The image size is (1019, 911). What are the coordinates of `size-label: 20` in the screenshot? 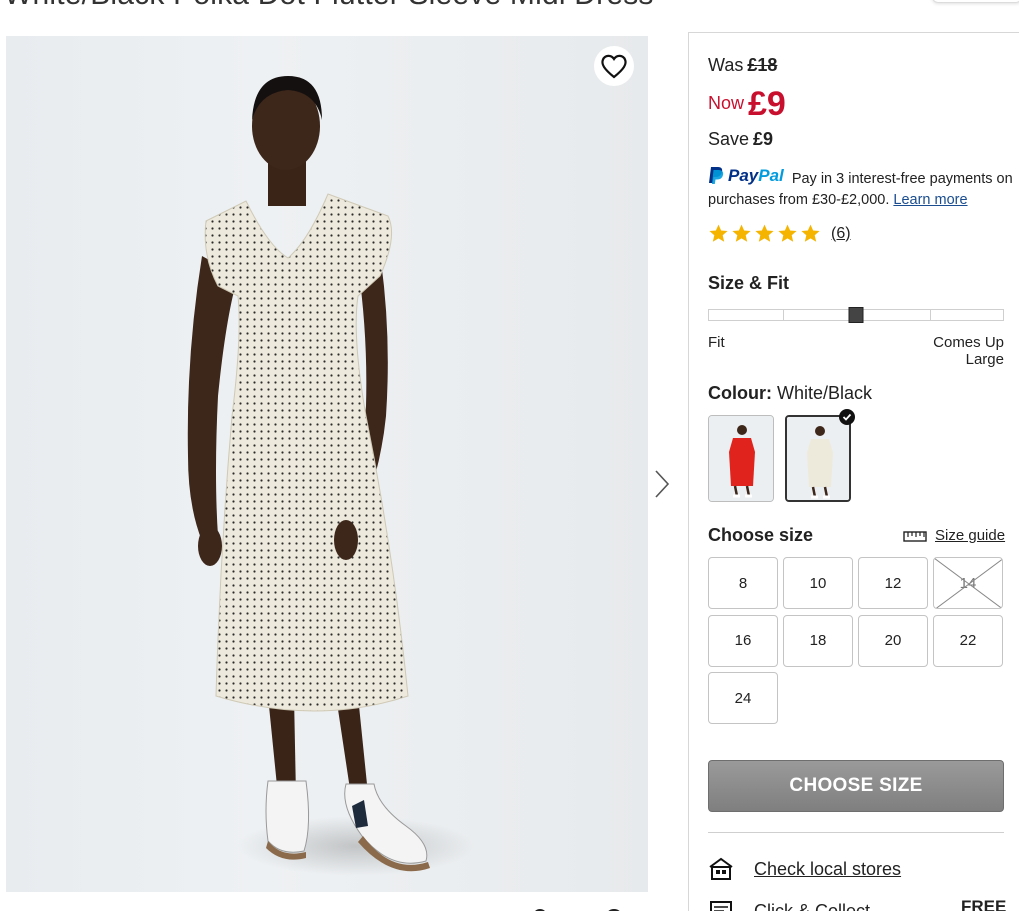 It's located at (893, 640).